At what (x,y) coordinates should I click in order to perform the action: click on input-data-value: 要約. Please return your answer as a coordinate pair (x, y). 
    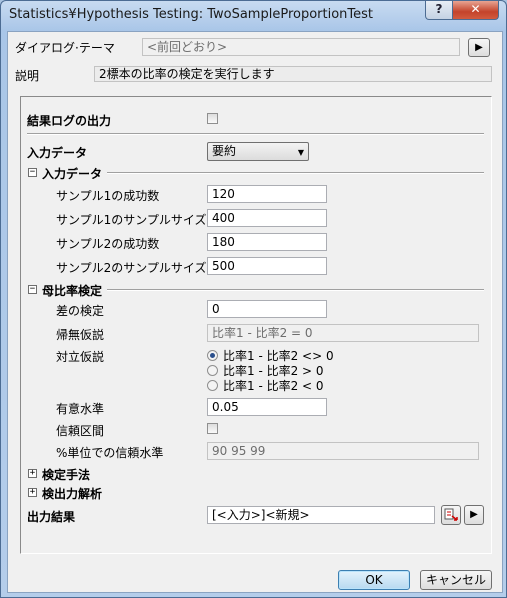
    Looking at the image, I should click on (224, 151).